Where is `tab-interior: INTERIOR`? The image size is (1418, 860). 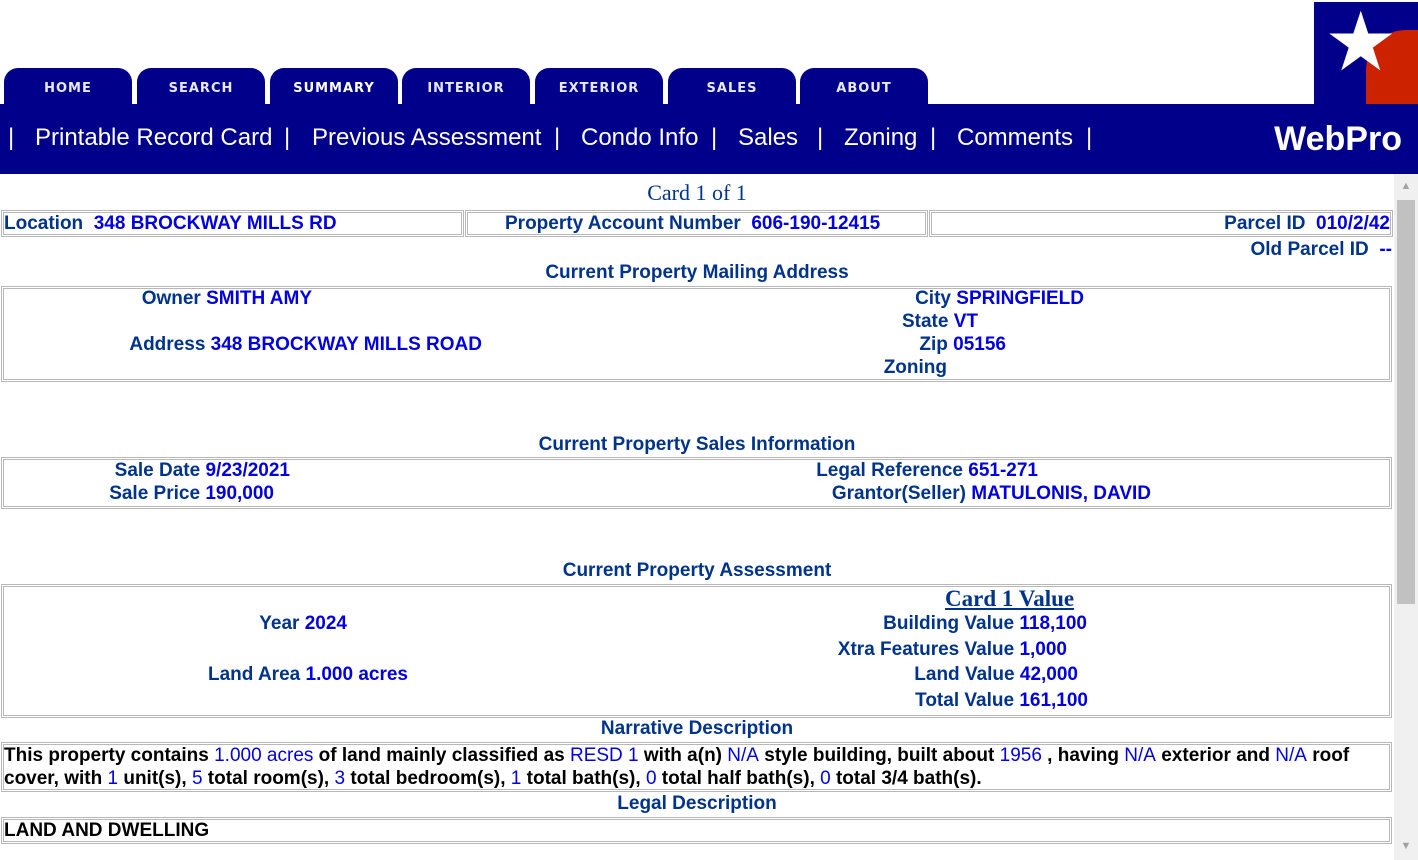 tab-interior: INTERIOR is located at coordinates (466, 86).